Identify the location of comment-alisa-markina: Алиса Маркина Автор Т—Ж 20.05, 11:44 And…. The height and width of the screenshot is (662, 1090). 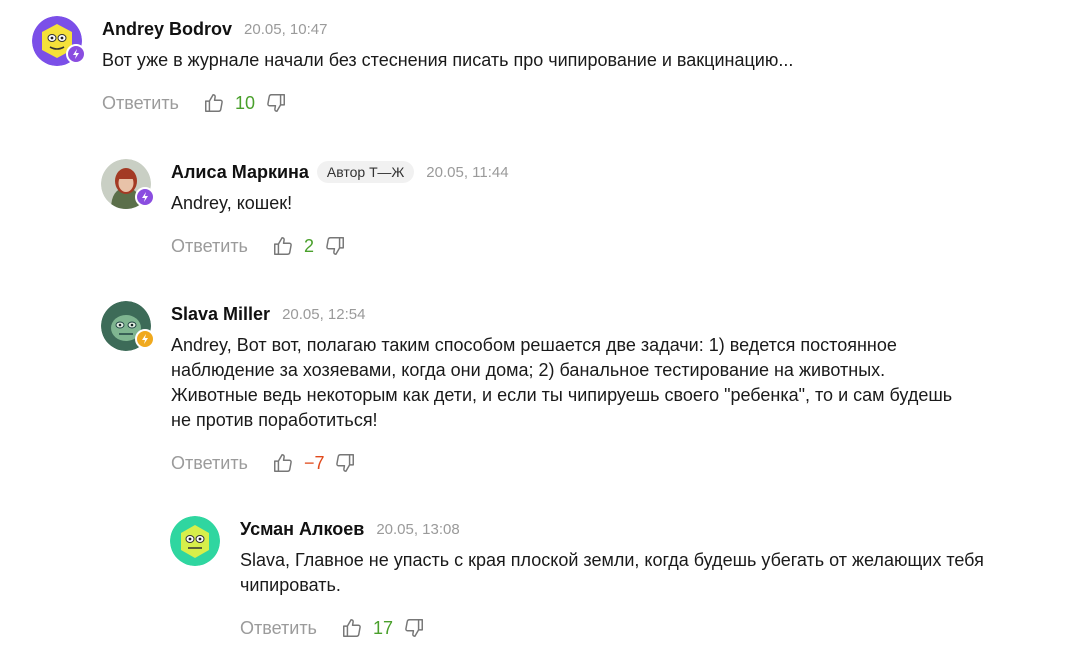
(586, 214).